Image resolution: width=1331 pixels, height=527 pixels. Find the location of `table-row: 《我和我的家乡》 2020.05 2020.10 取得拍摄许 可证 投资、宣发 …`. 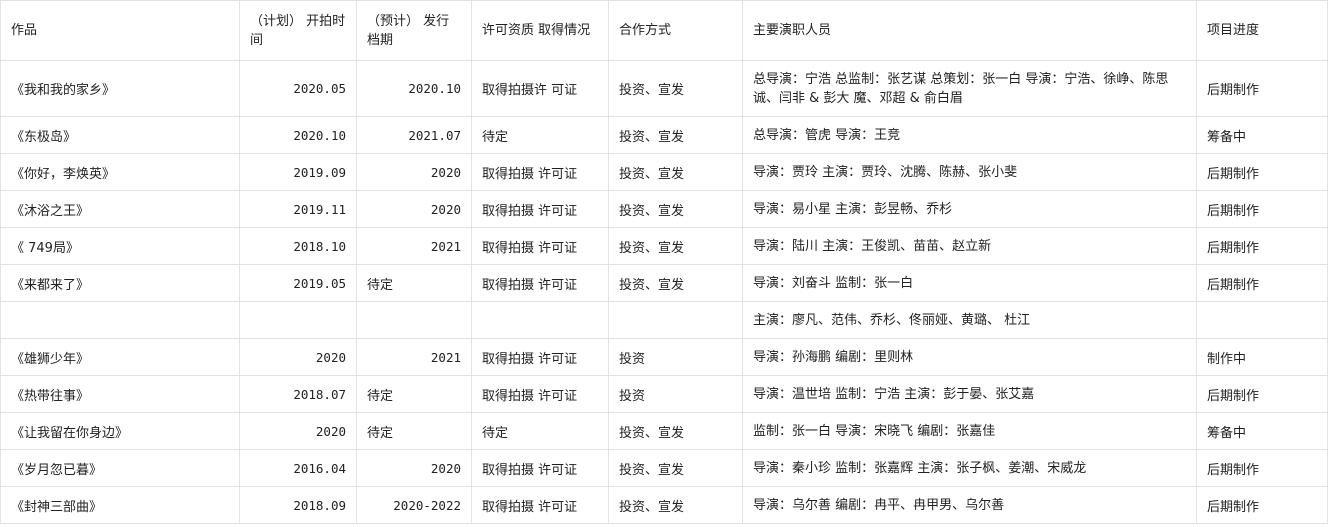

table-row: 《我和我的家乡》 2020.05 2020.10 取得拍摄许 可证 投资、宣发 … is located at coordinates (664, 88).